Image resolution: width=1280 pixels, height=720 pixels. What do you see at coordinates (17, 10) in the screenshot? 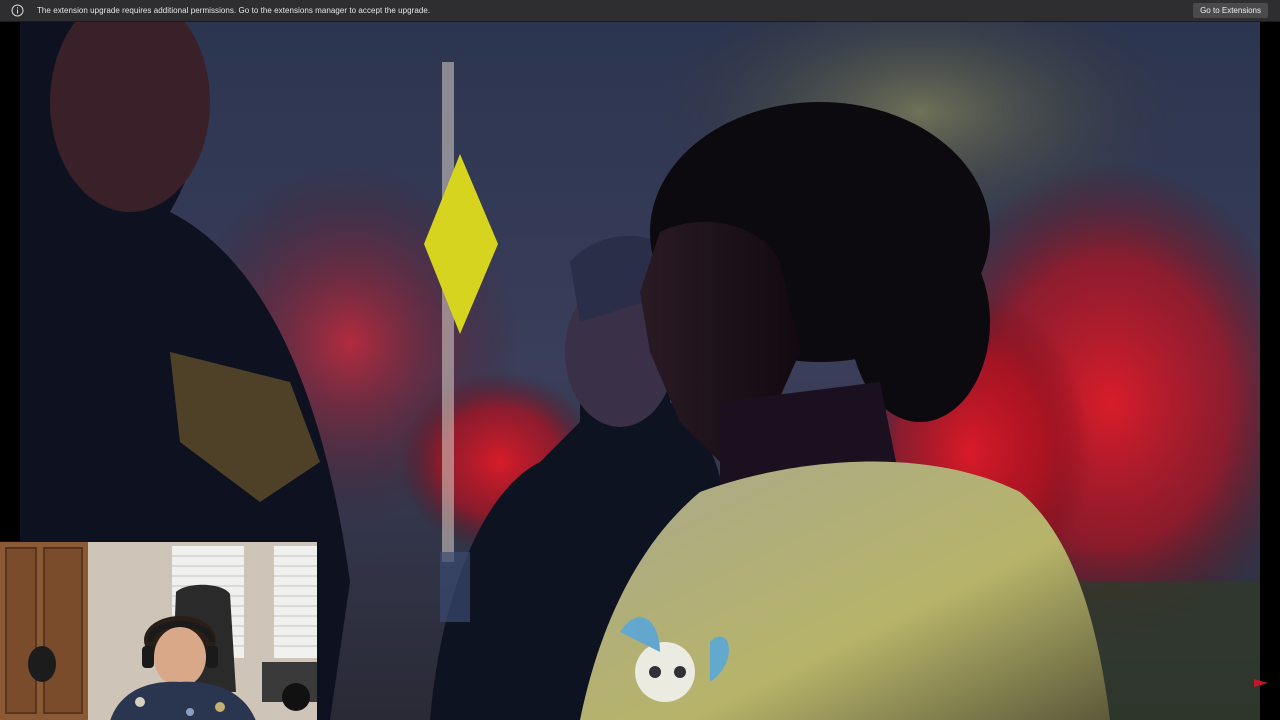
I see `info-icon` at bounding box center [17, 10].